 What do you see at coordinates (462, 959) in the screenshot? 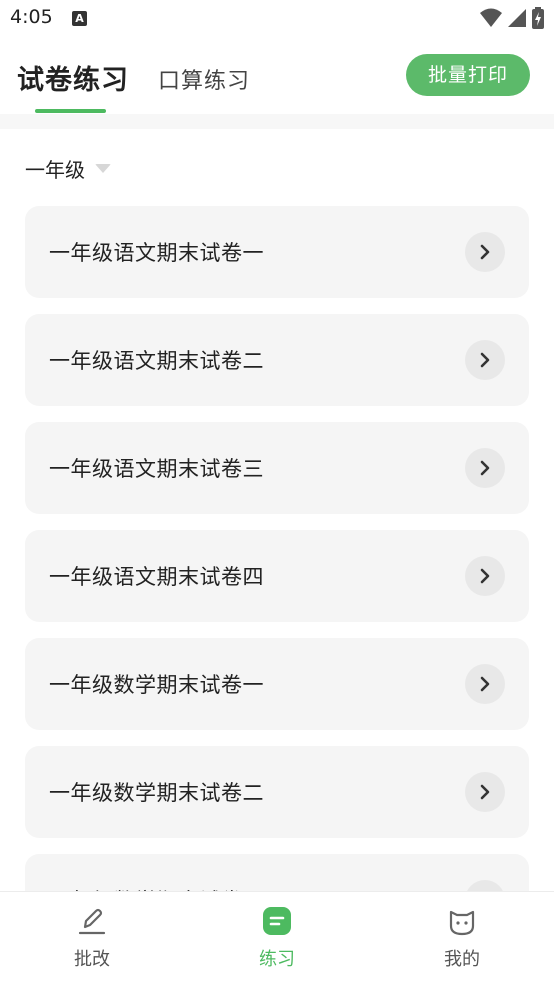
I see `nav-label-mine: 我的` at bounding box center [462, 959].